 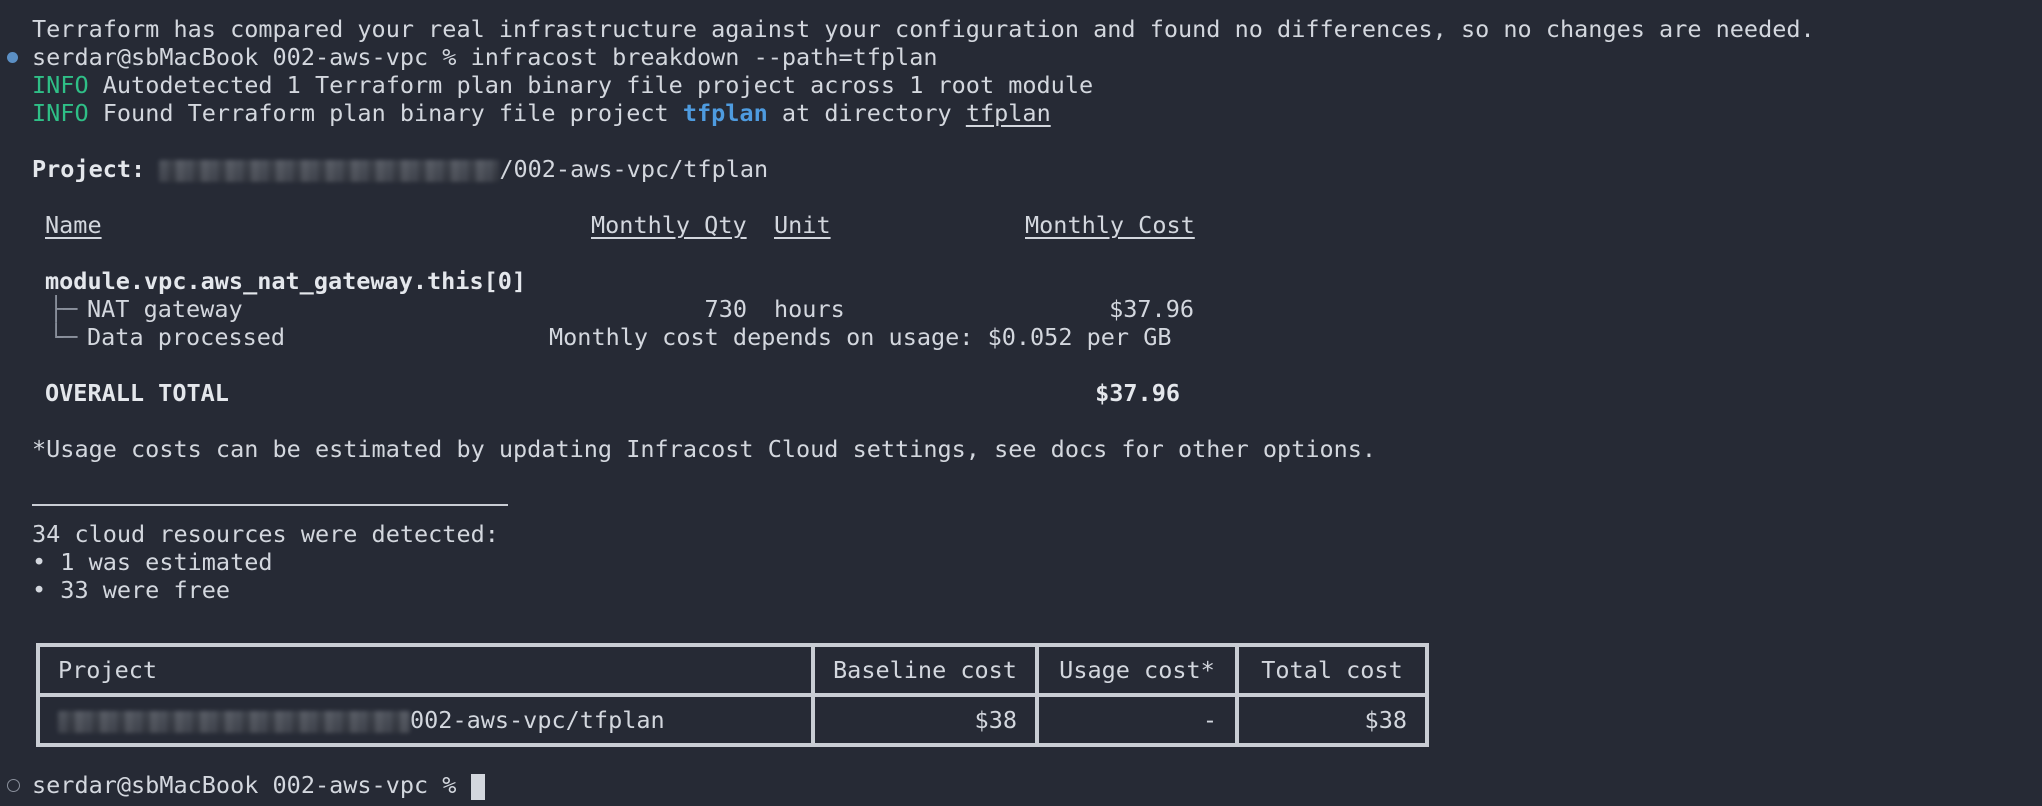 I want to click on summary-header-usage: Usage cost*, so click(x=1137, y=670).